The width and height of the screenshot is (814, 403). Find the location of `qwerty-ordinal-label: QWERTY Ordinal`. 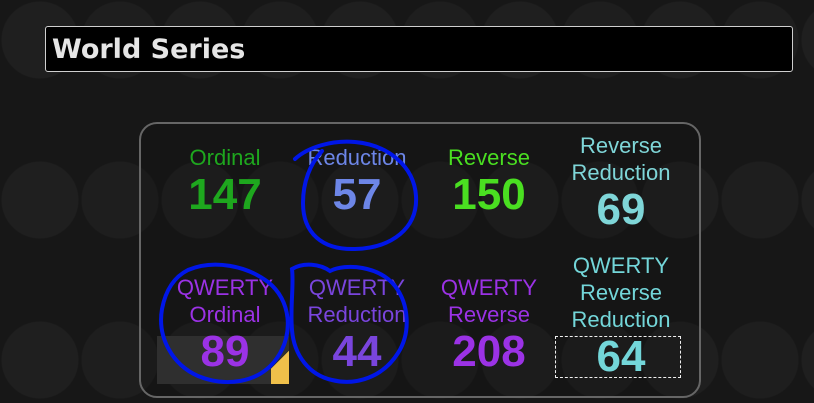

qwerty-ordinal-label: QWERTY Ordinal is located at coordinates (225, 301).